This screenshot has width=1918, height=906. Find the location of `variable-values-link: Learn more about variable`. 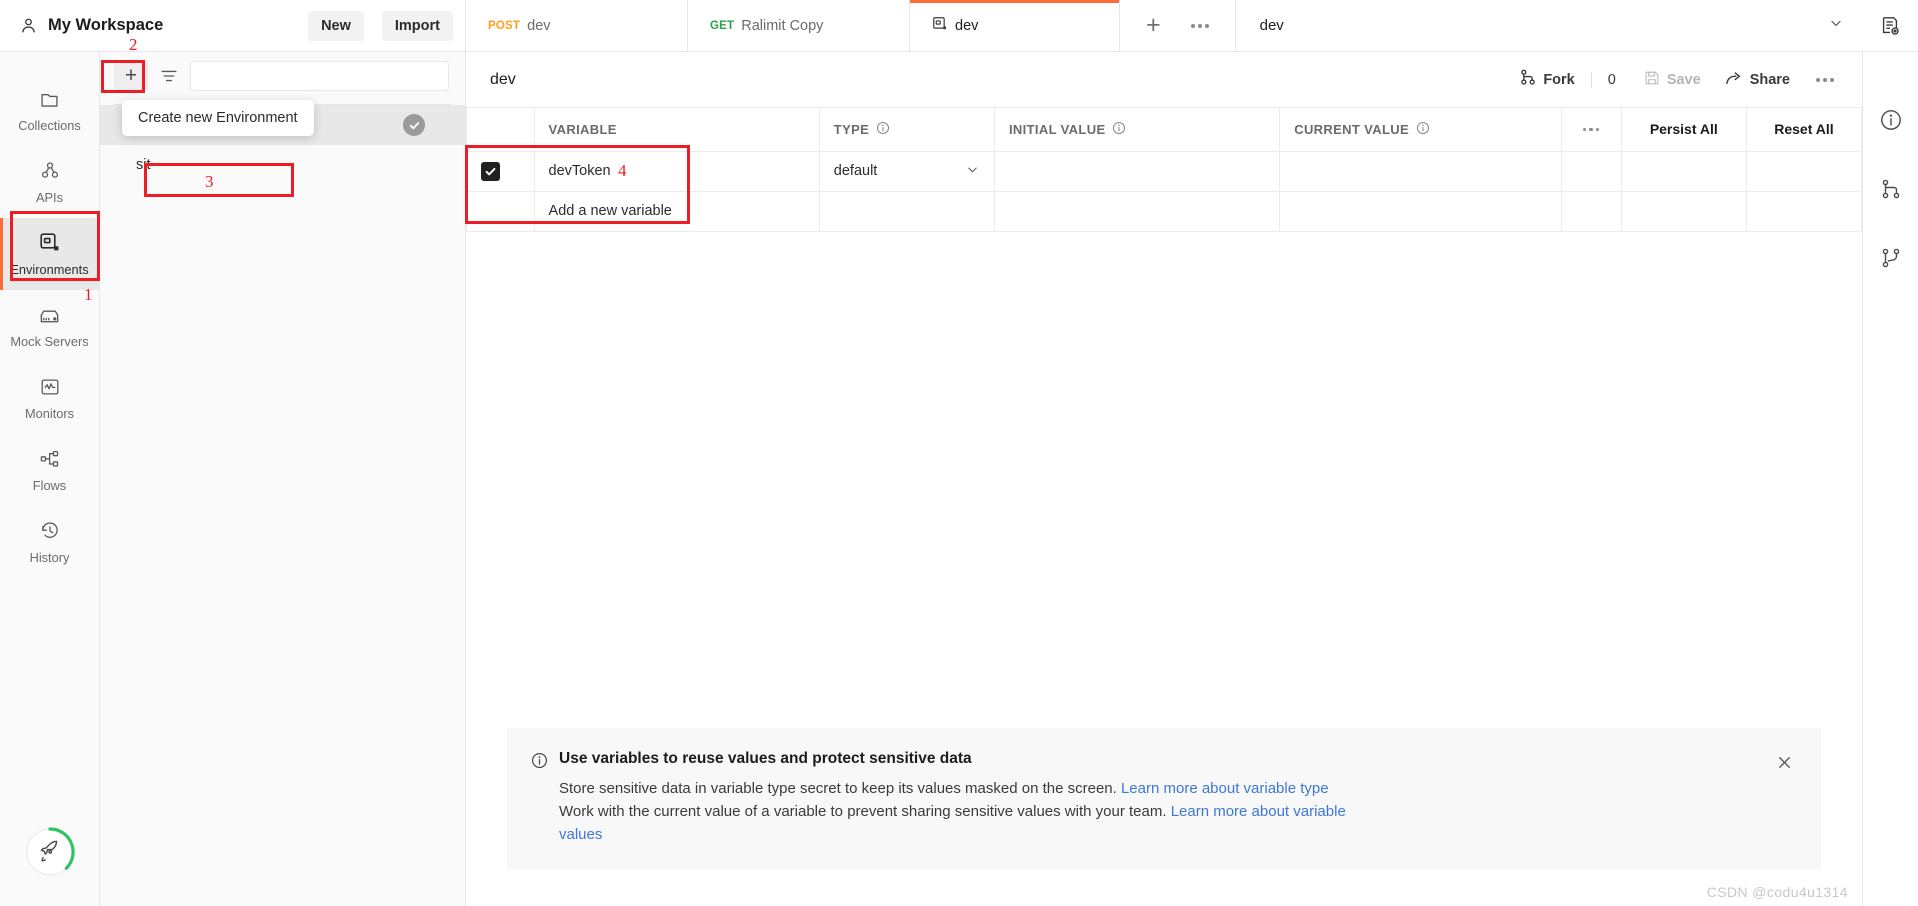

variable-values-link: Learn more about variable is located at coordinates (1258, 811).